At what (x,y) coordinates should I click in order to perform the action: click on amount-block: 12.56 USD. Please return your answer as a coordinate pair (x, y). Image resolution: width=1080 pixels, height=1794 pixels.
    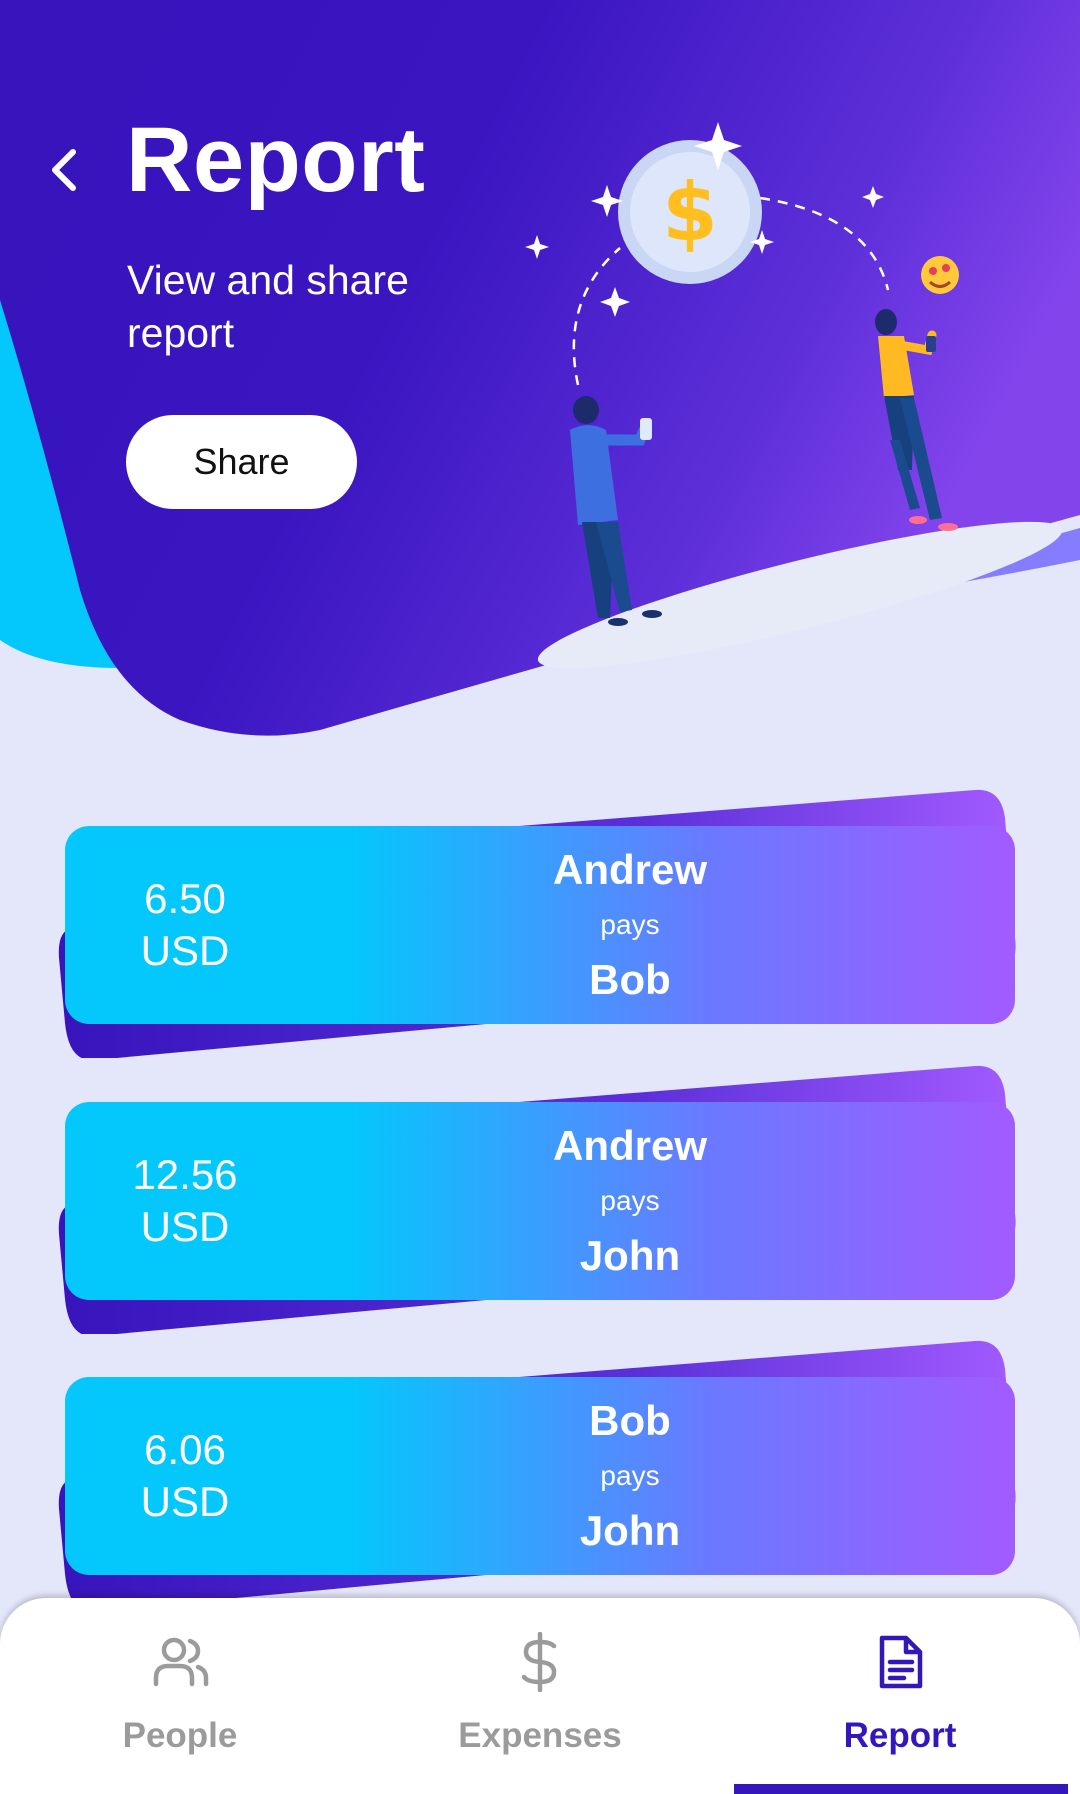
    Looking at the image, I should click on (185, 1201).